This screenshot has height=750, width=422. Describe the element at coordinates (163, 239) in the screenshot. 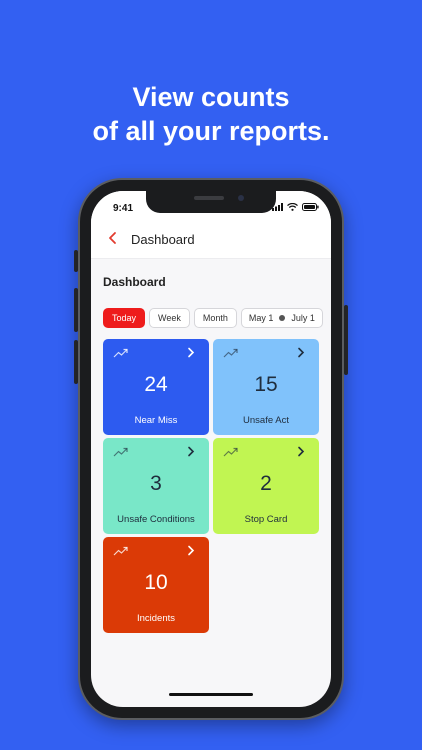

I see `app-bar-title: Dashboard` at that location.